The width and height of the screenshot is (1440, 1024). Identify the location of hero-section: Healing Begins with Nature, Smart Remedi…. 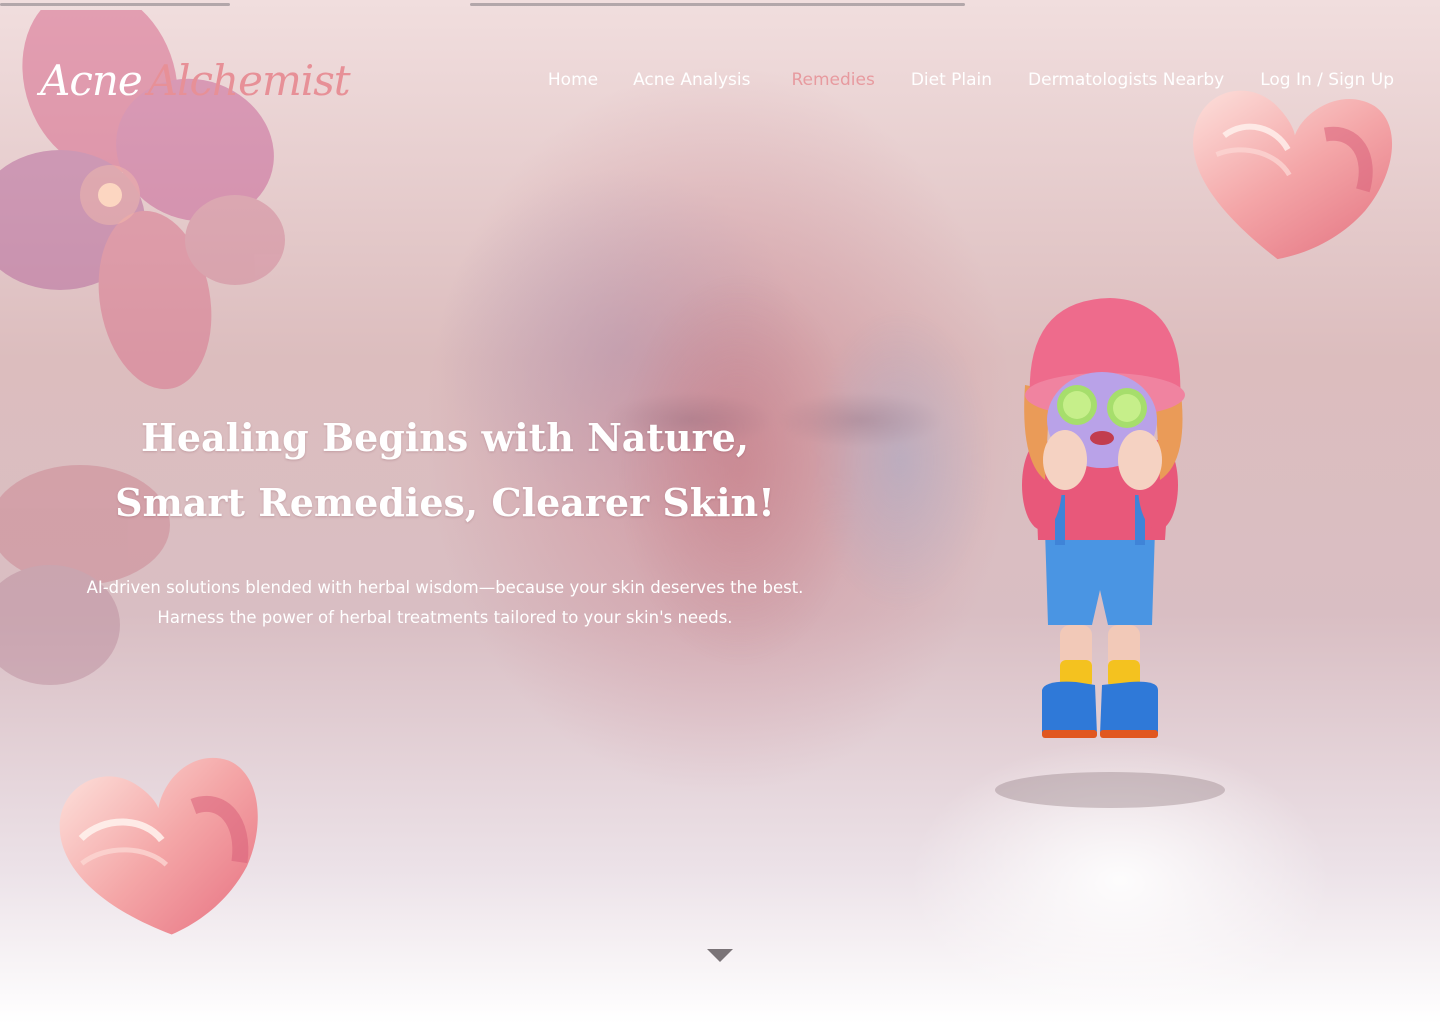
(445, 519).